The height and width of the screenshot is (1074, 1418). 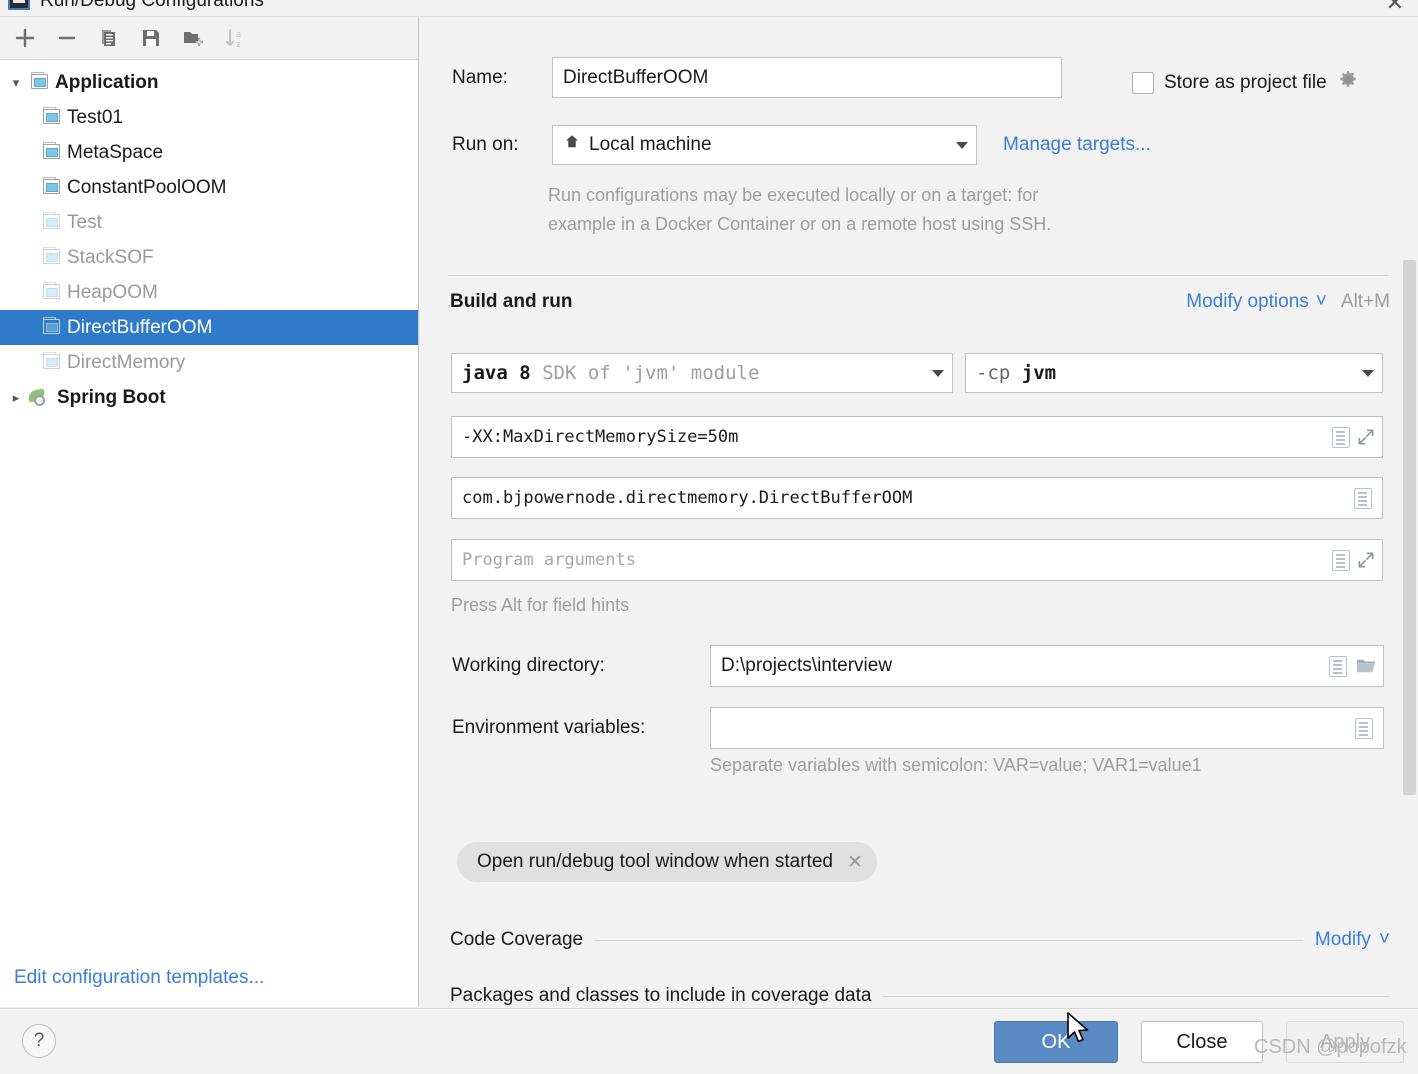 What do you see at coordinates (999, 373) in the screenshot?
I see `classpath-prefix: -cp` at bounding box center [999, 373].